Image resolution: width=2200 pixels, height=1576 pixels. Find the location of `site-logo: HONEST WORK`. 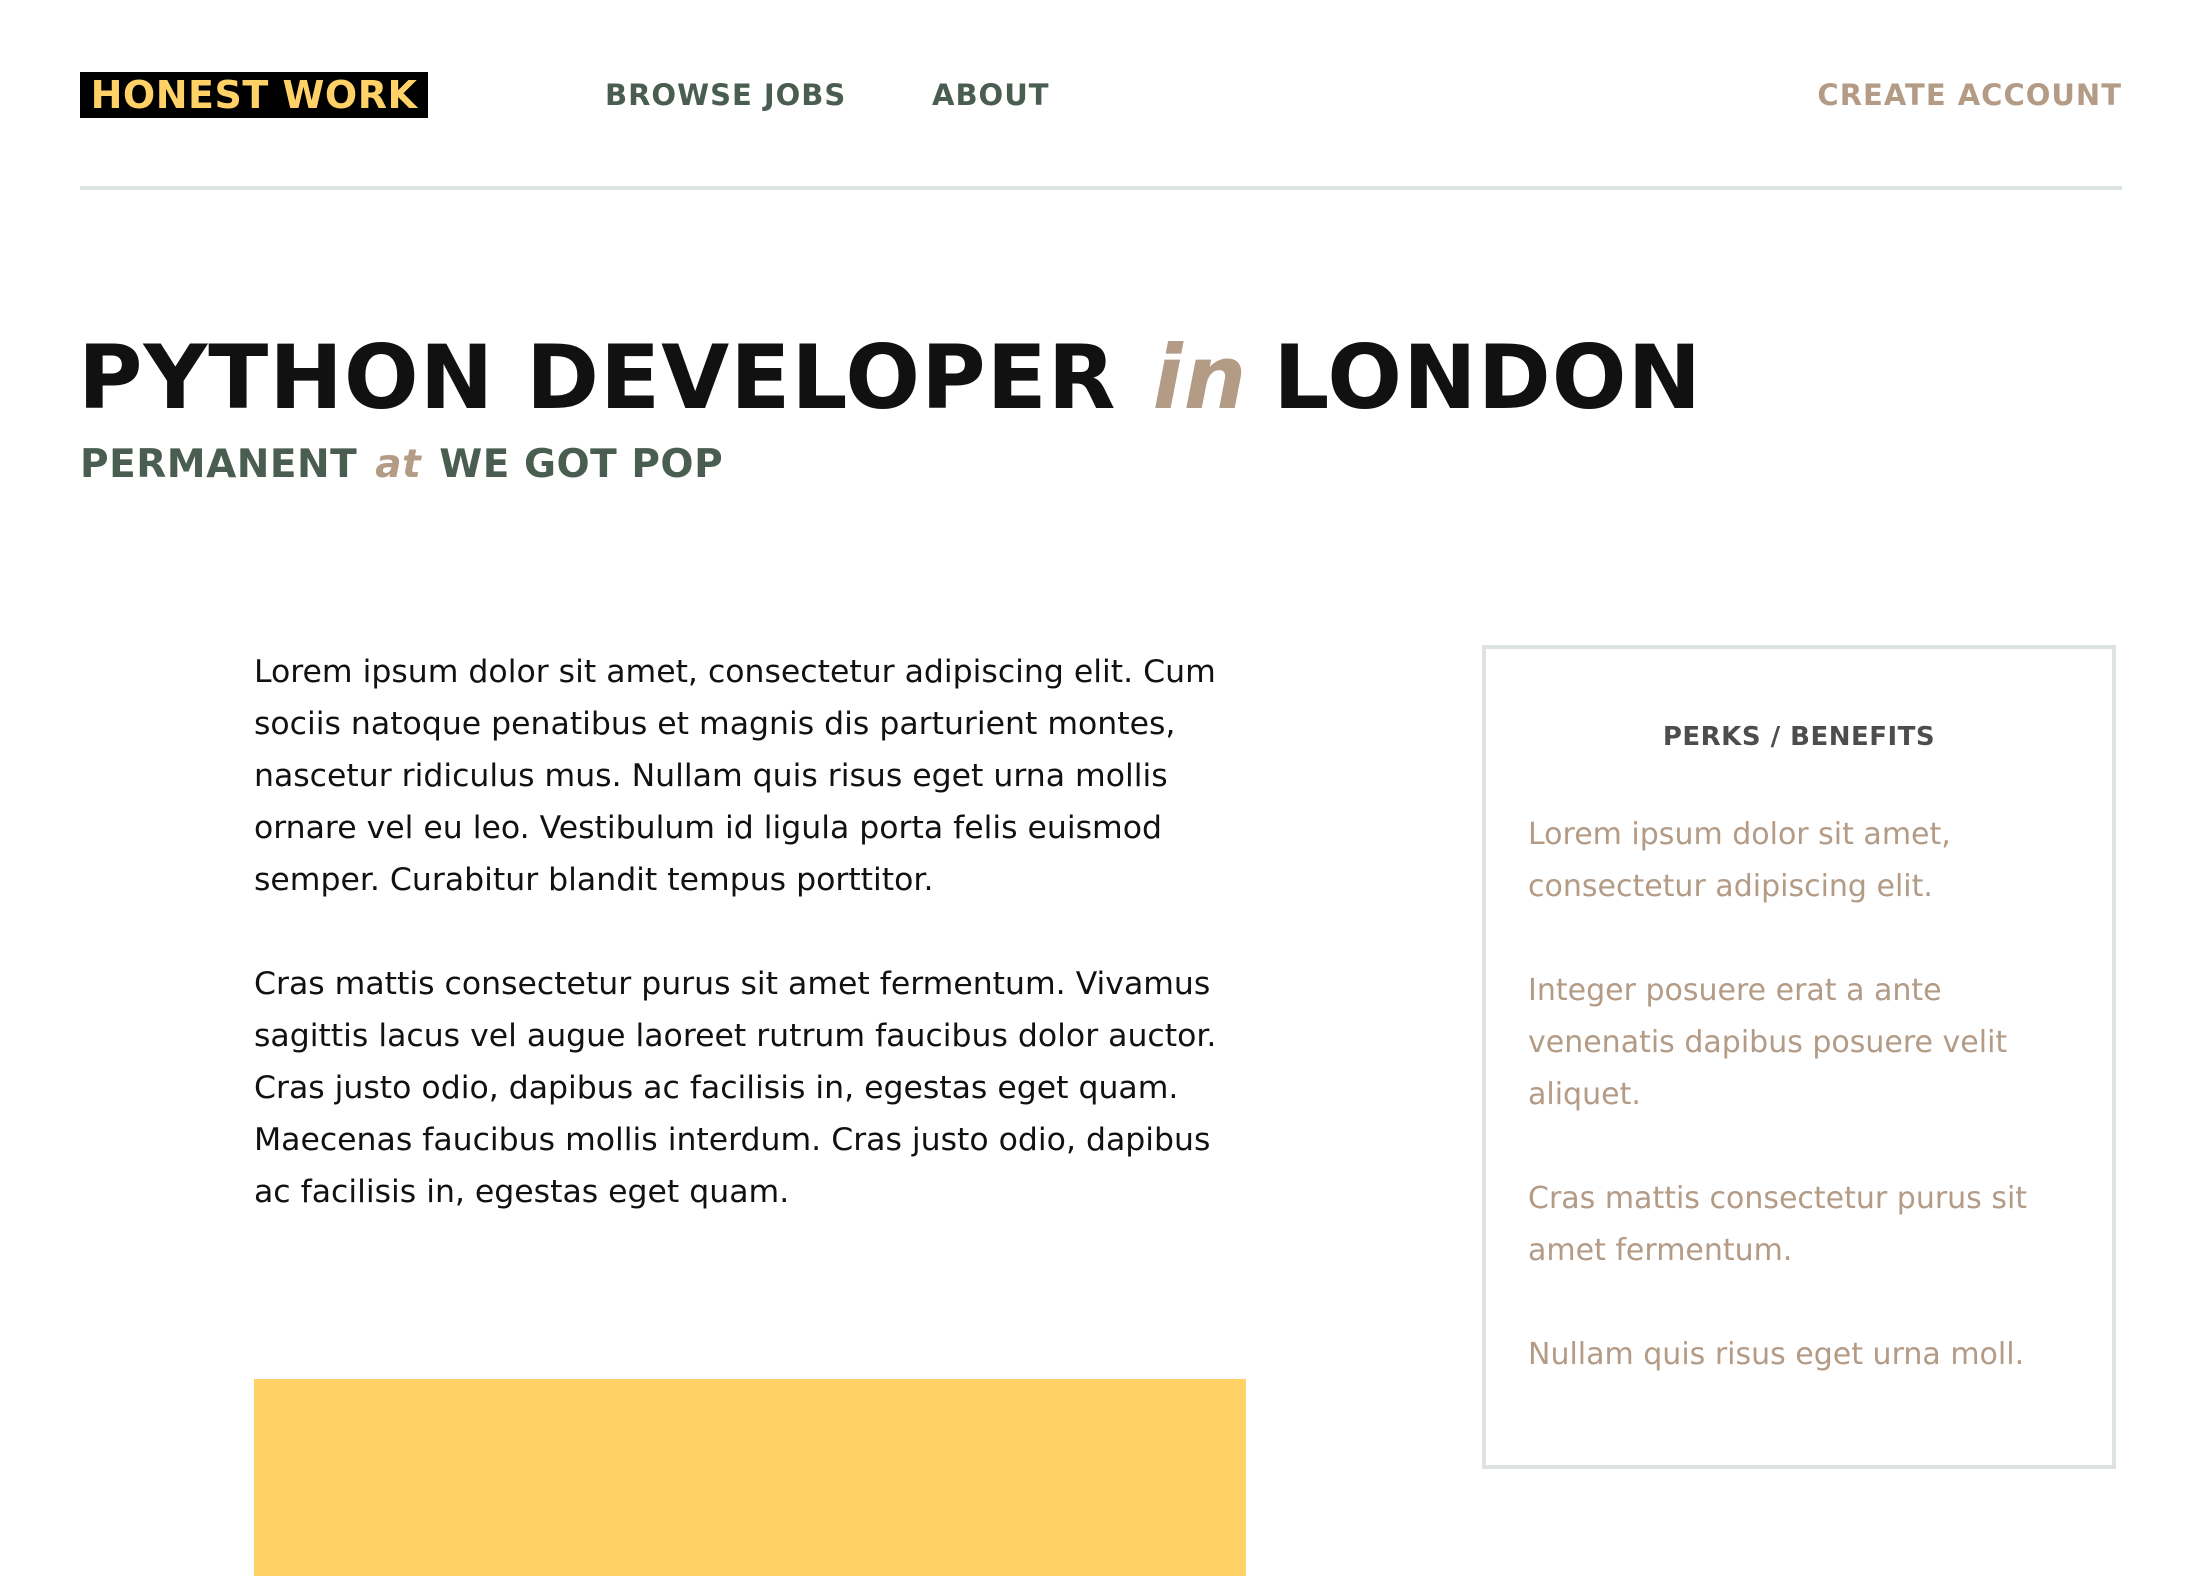

site-logo: HONEST WORK is located at coordinates (254, 95).